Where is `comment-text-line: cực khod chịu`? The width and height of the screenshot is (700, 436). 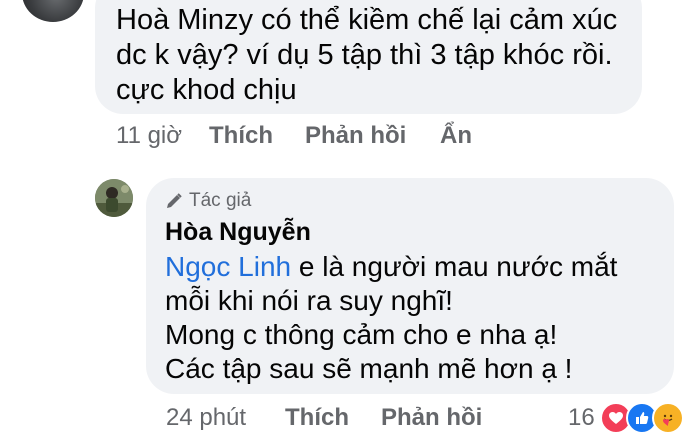
comment-text-line: cực khod chịu is located at coordinates (206, 90).